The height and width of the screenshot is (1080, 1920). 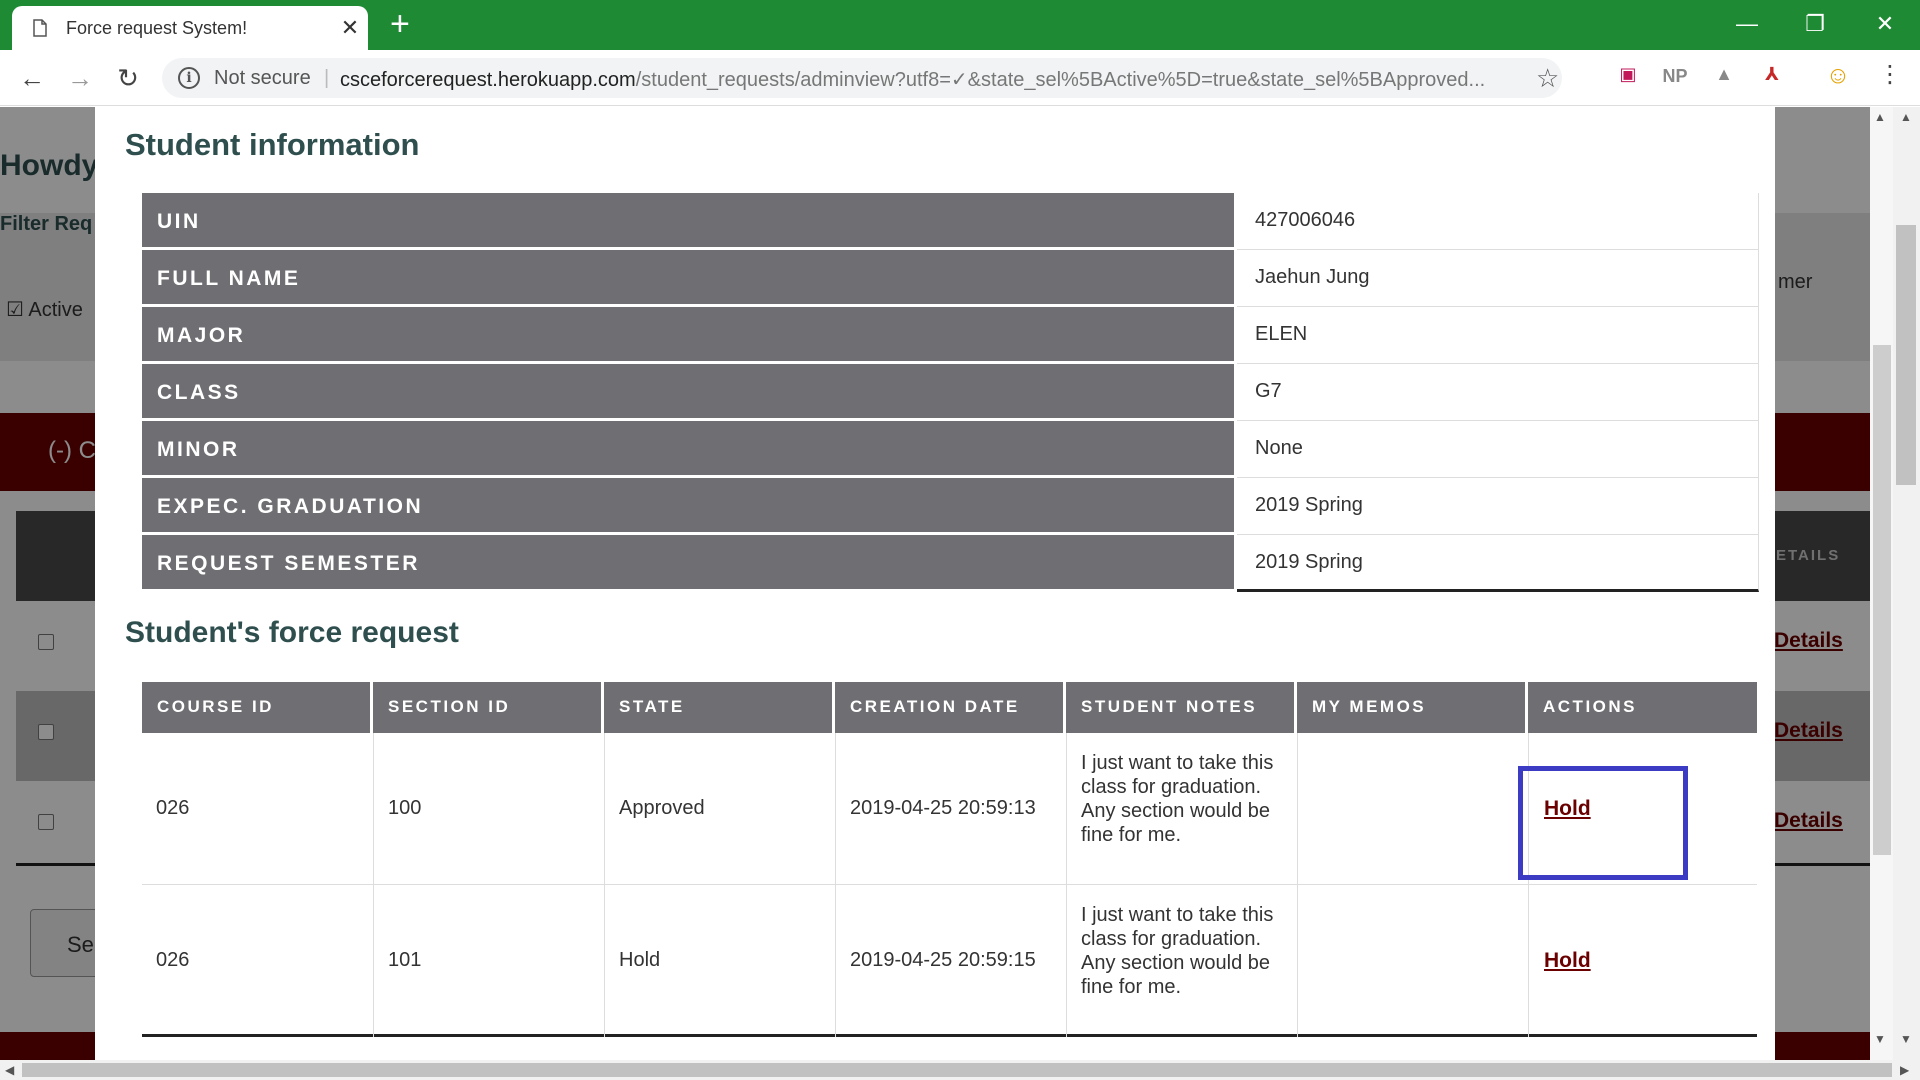 I want to click on scroll-right-icon: ▶, so click(x=1904, y=1070).